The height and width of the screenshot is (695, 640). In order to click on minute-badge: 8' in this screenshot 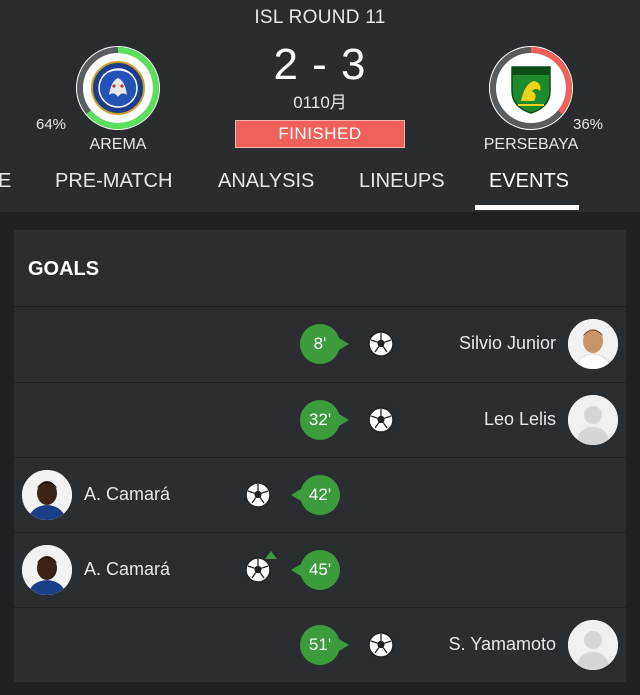, I will do `click(324, 344)`.